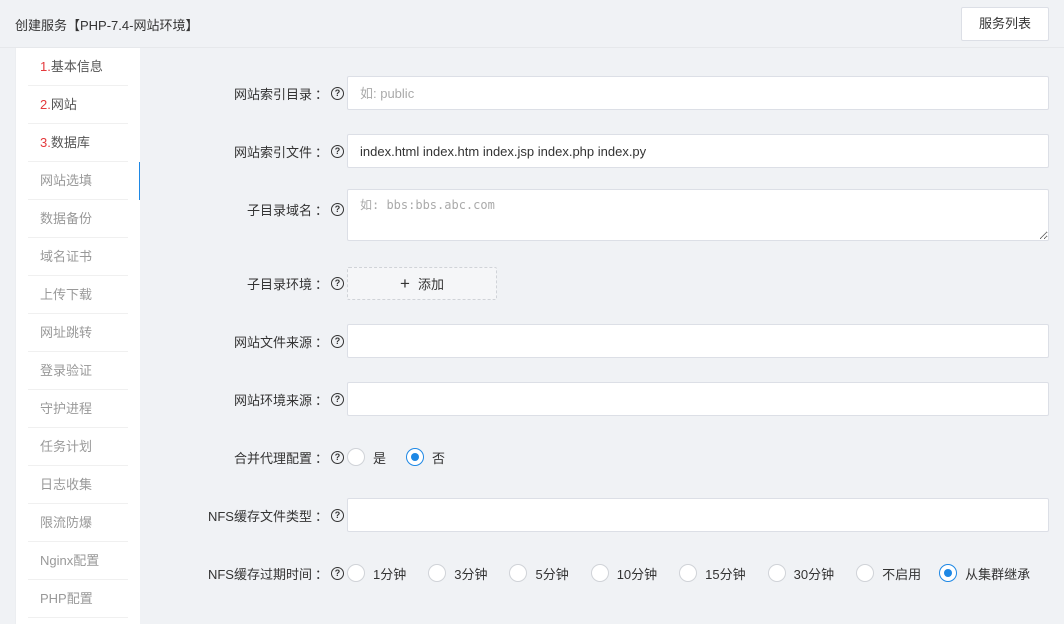 The image size is (1064, 624). What do you see at coordinates (289, 93) in the screenshot?
I see `index-dir-label: 网站索引目录：?` at bounding box center [289, 93].